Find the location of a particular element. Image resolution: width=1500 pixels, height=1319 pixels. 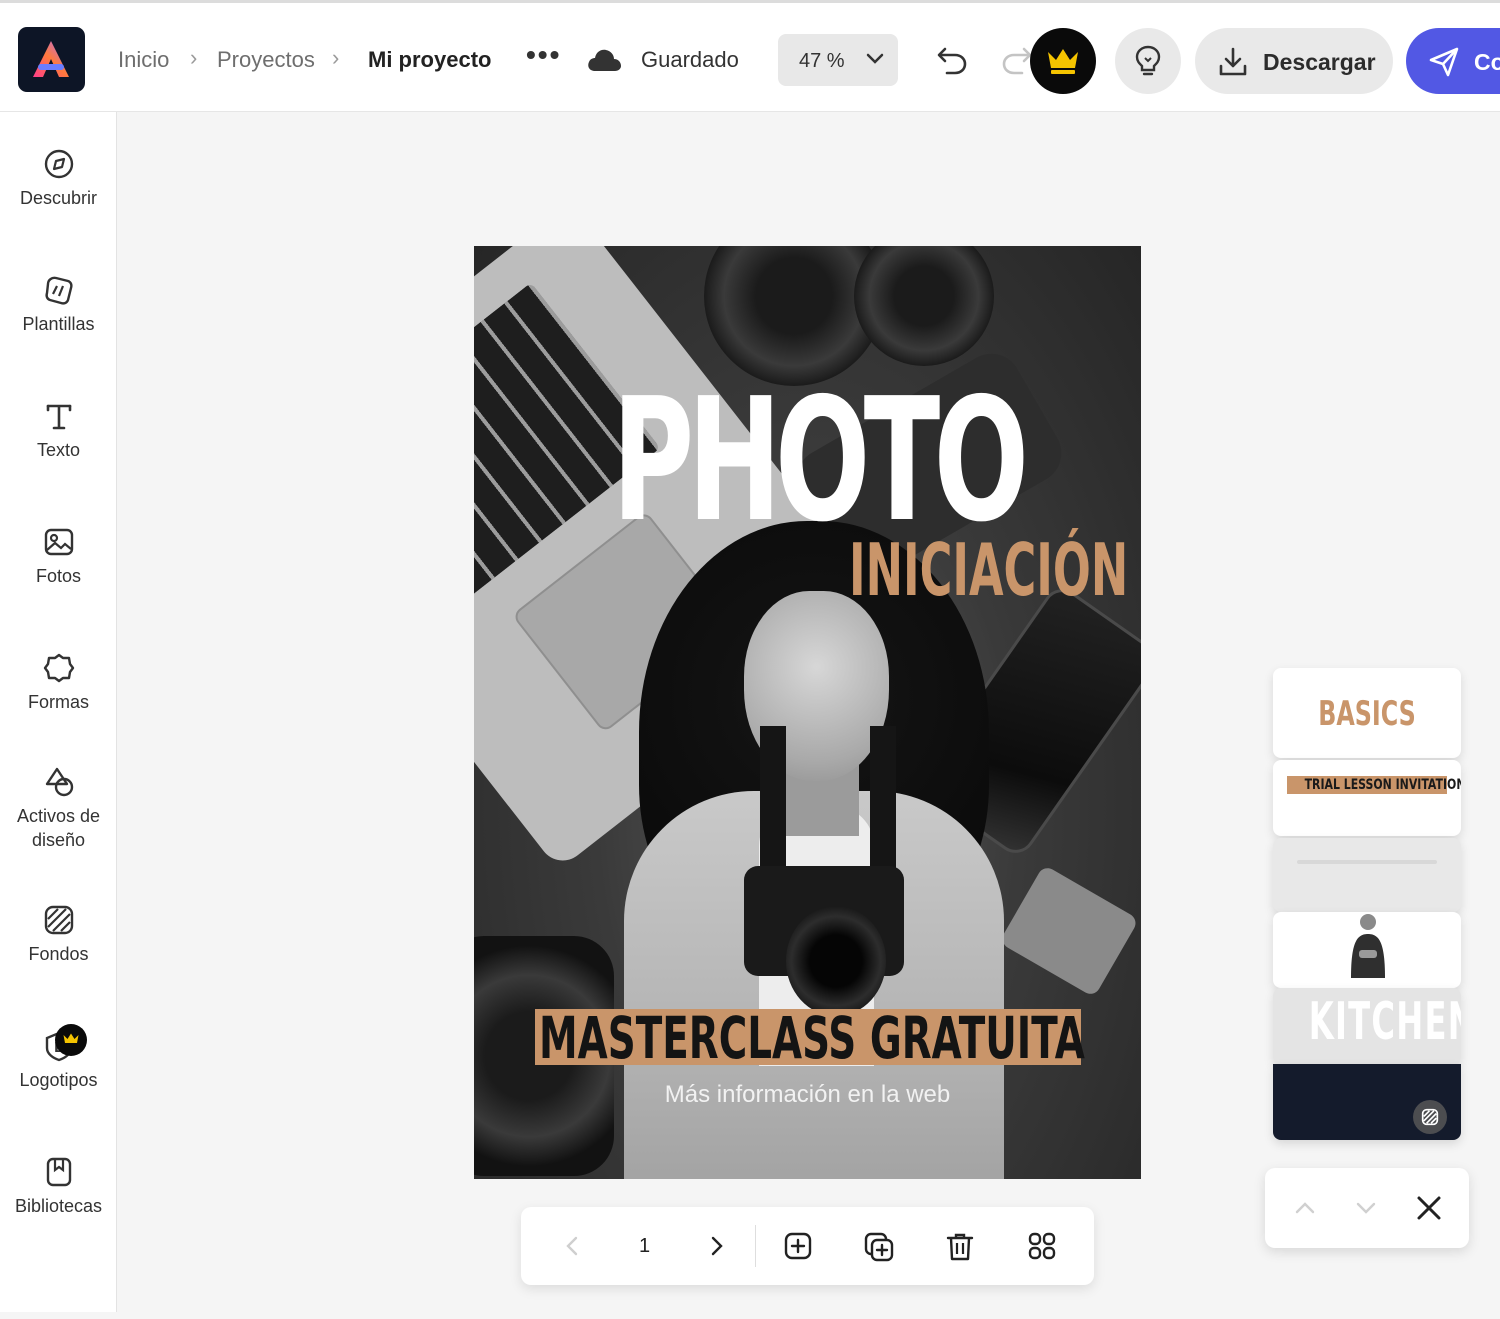

thumbnail-text: TRIAL LESSON INVITATION is located at coordinates (1382, 785).